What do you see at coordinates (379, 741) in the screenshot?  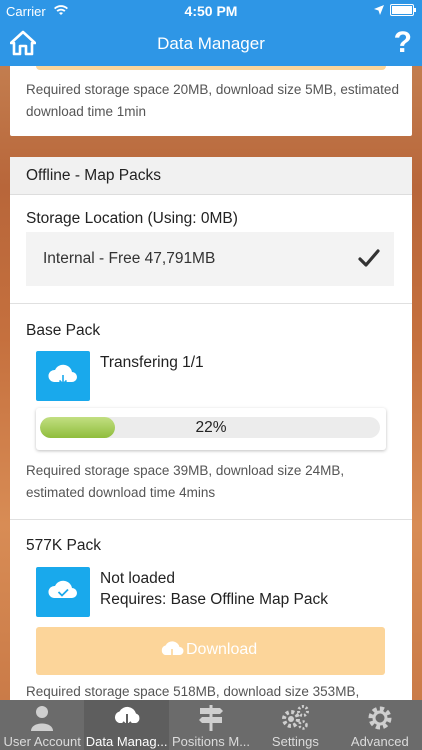 I see `tab-label: Advanced` at bounding box center [379, 741].